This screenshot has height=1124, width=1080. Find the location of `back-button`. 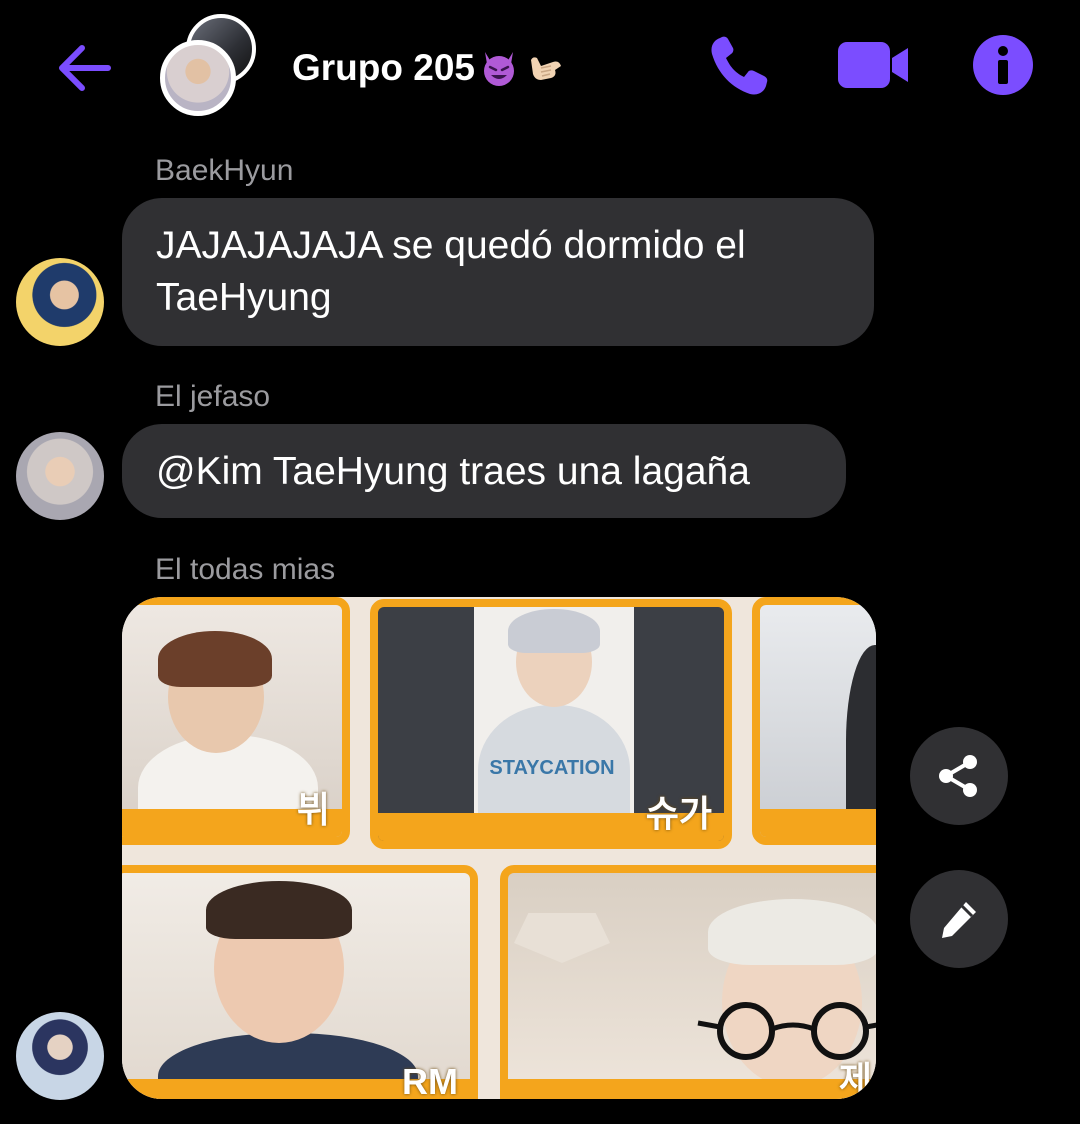

back-button is located at coordinates (84, 68).